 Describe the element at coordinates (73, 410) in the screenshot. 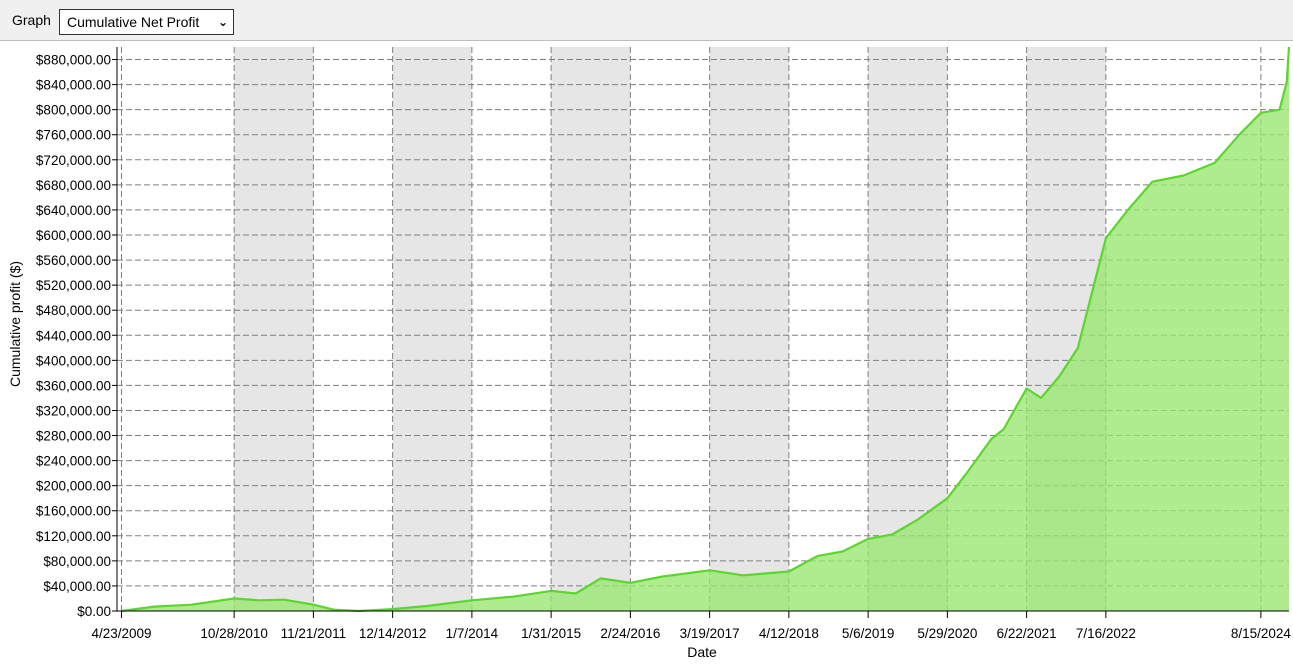

I see `y-tick-label: $320,000.00` at that location.